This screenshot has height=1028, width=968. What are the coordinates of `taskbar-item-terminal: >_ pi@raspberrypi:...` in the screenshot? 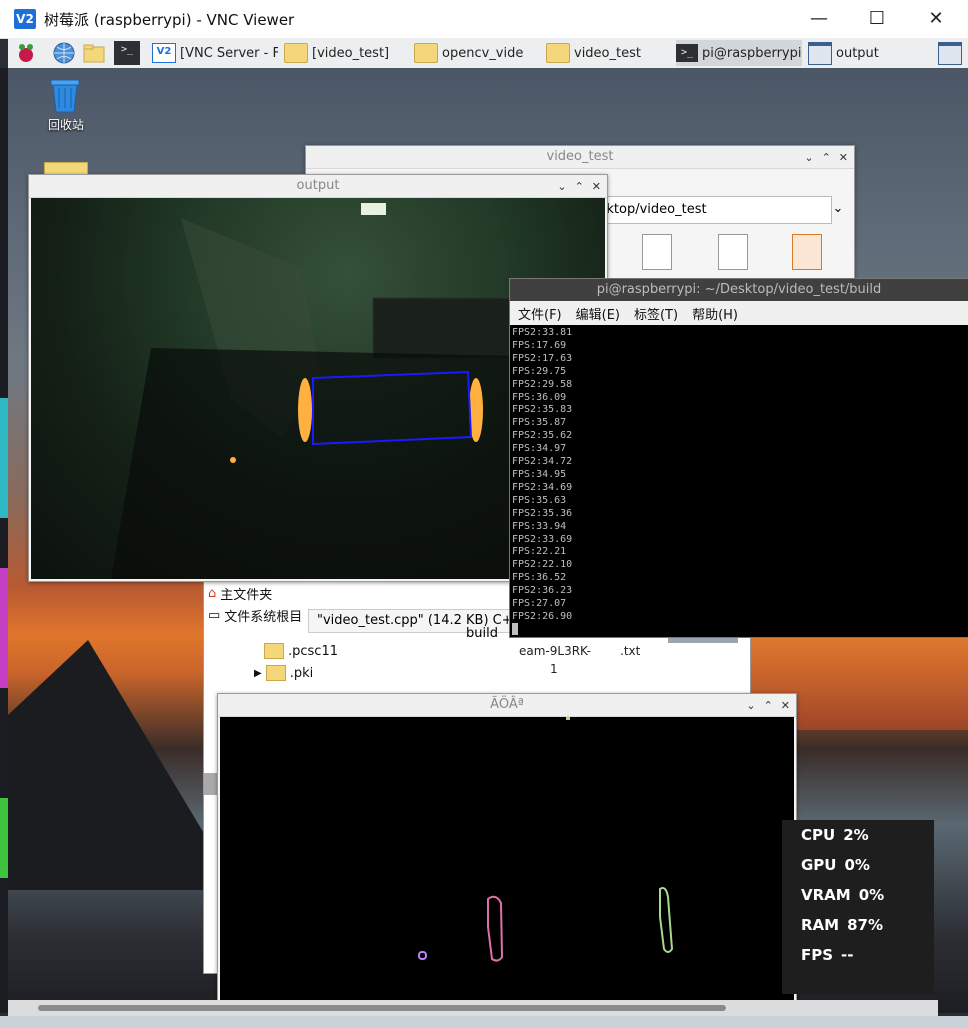 It's located at (739, 53).